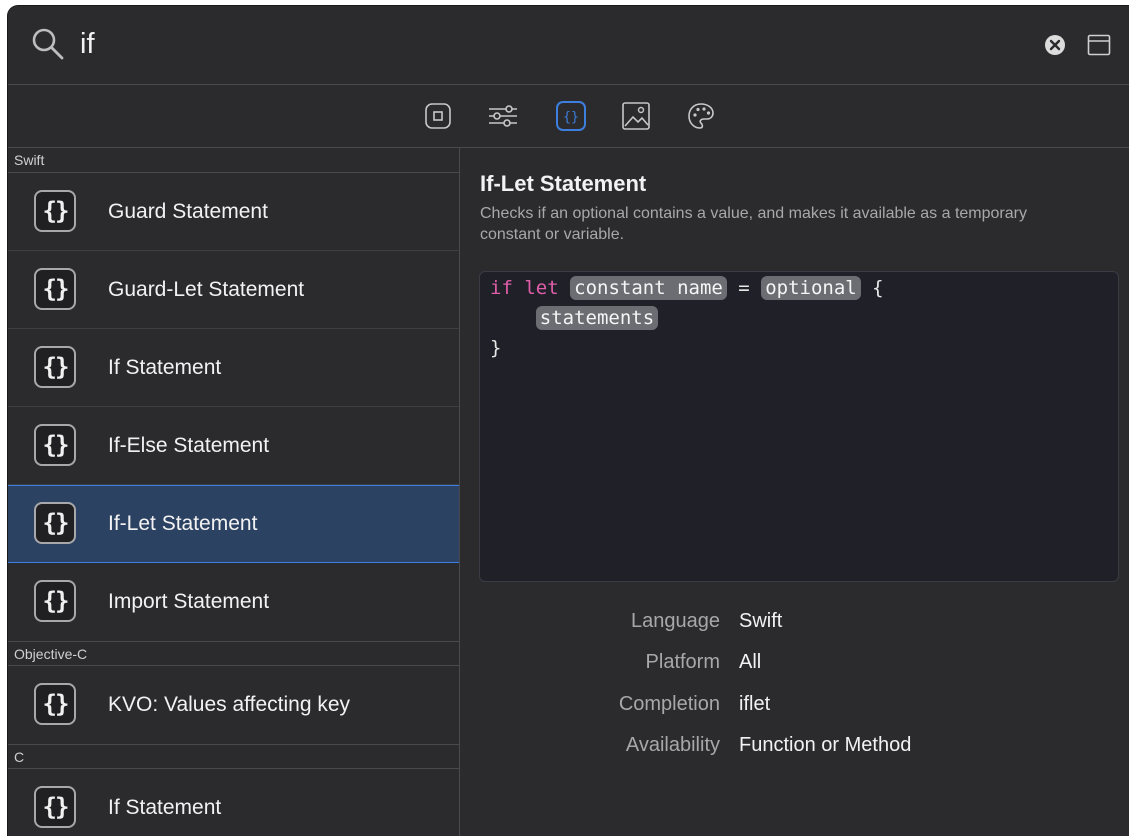 The height and width of the screenshot is (836, 1129). Describe the element at coordinates (682, 662) in the screenshot. I see `meta-key: Platform` at that location.